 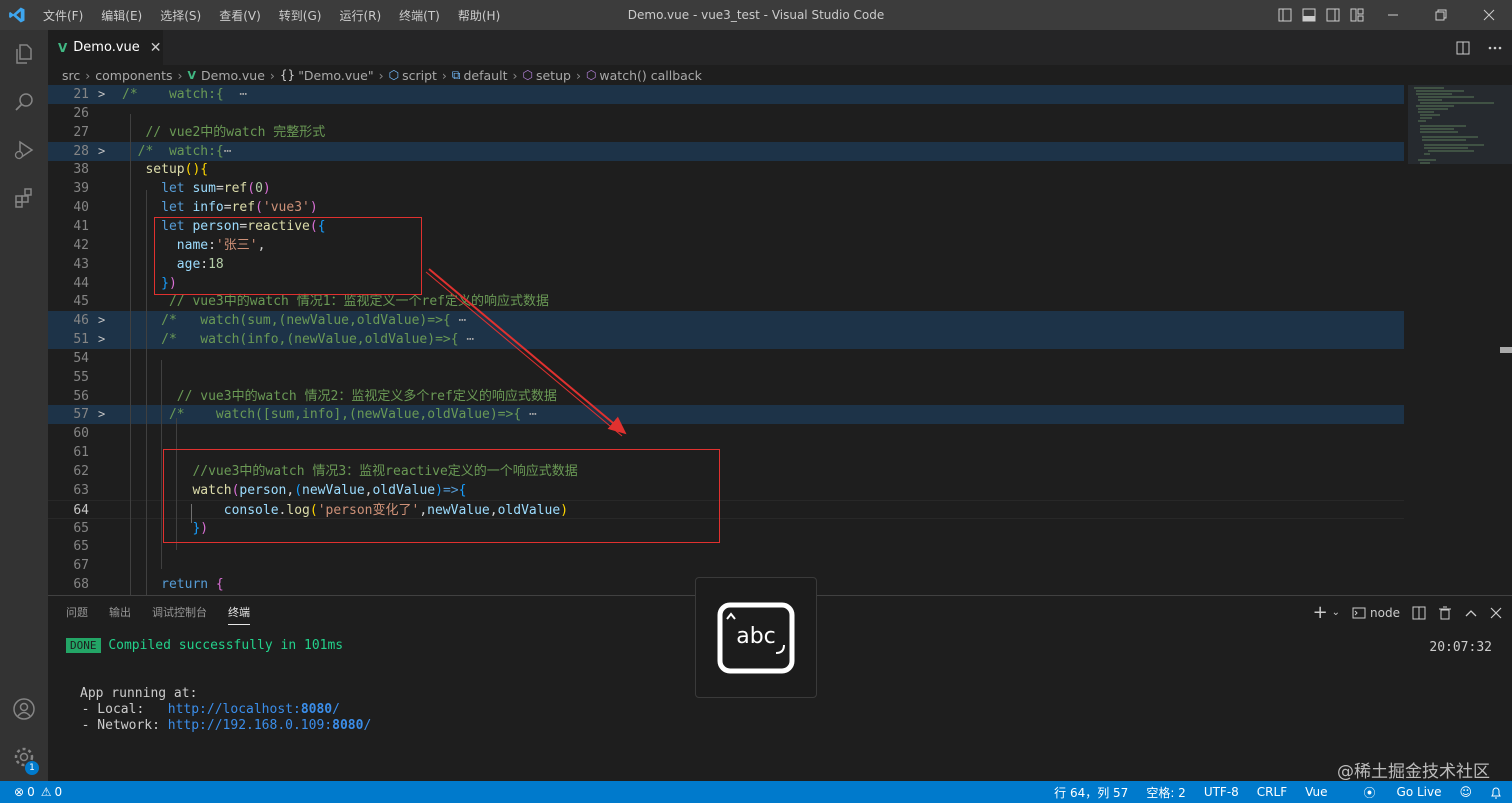 What do you see at coordinates (266, 189) in the screenshot?
I see `code-token: )` at bounding box center [266, 189].